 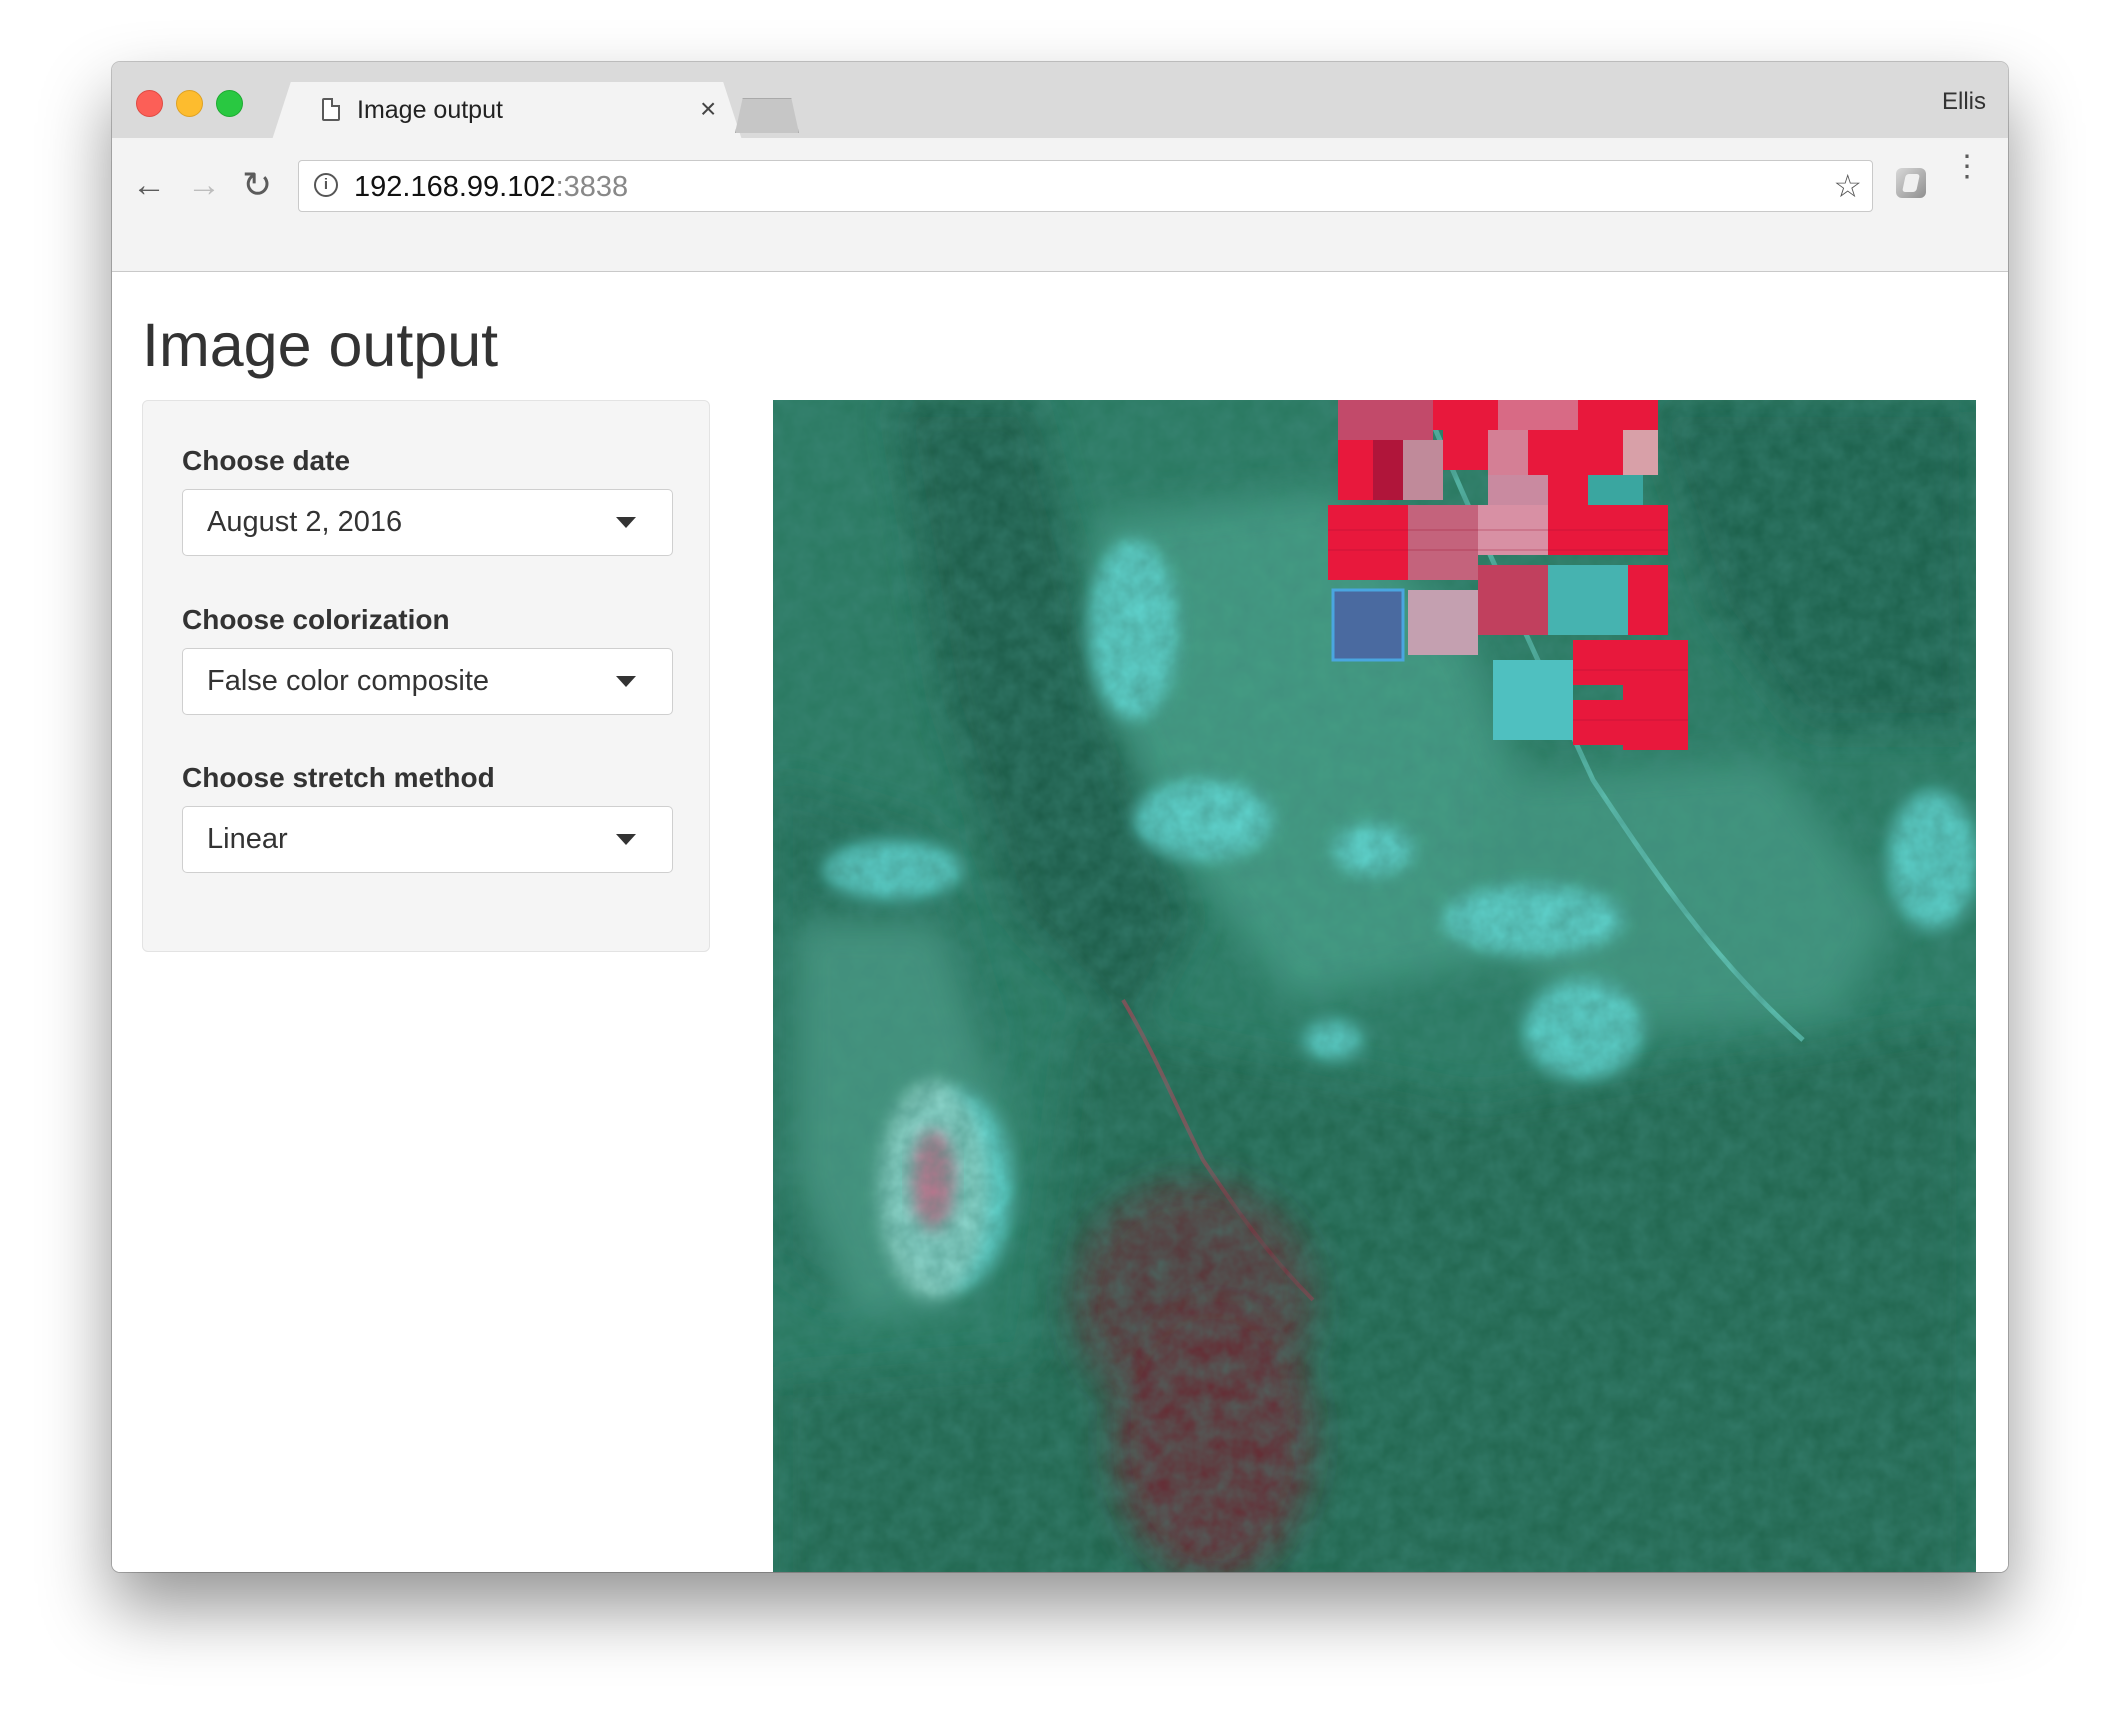 What do you see at coordinates (430, 110) in the screenshot?
I see `tab-title: Image output` at bounding box center [430, 110].